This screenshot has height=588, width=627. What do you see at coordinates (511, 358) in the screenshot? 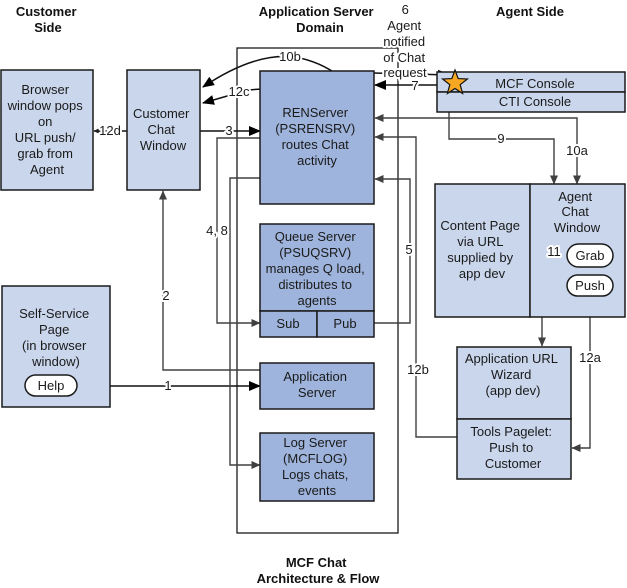
I see `app-url-wizard-line: Application URL` at bounding box center [511, 358].